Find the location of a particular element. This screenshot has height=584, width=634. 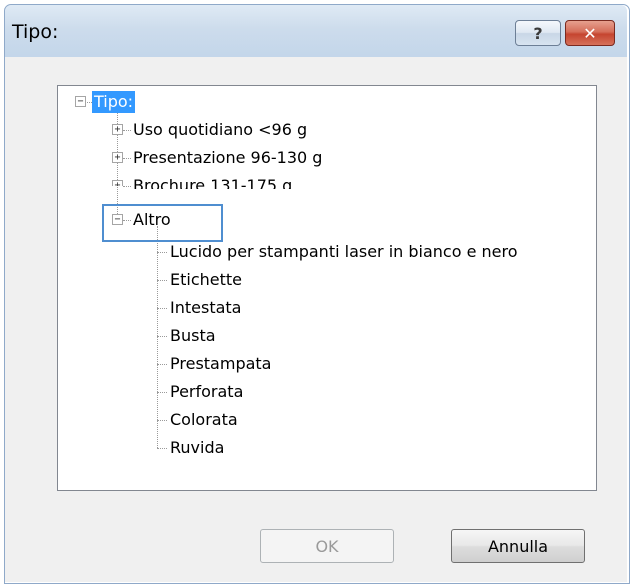

tree-item-ruvida: Ruvida is located at coordinates (197, 448).